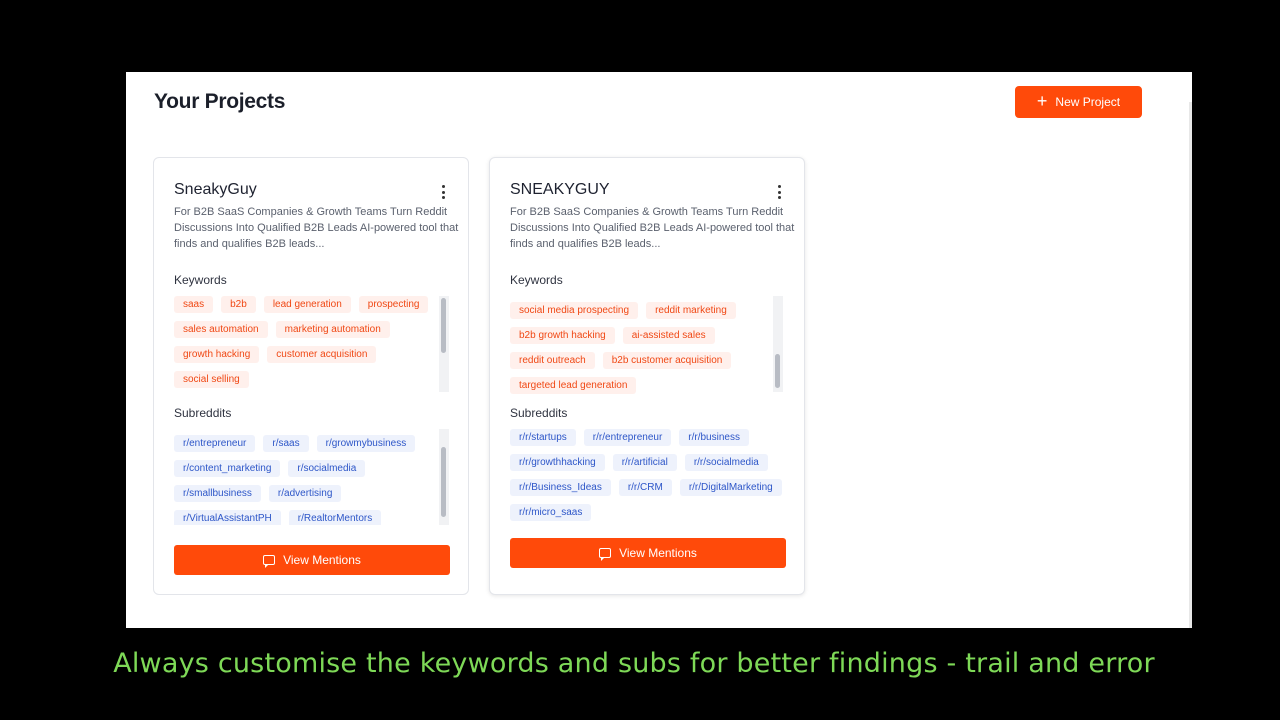 The image size is (1280, 720). What do you see at coordinates (691, 310) in the screenshot?
I see `keyword-tag: reddit marketing` at bounding box center [691, 310].